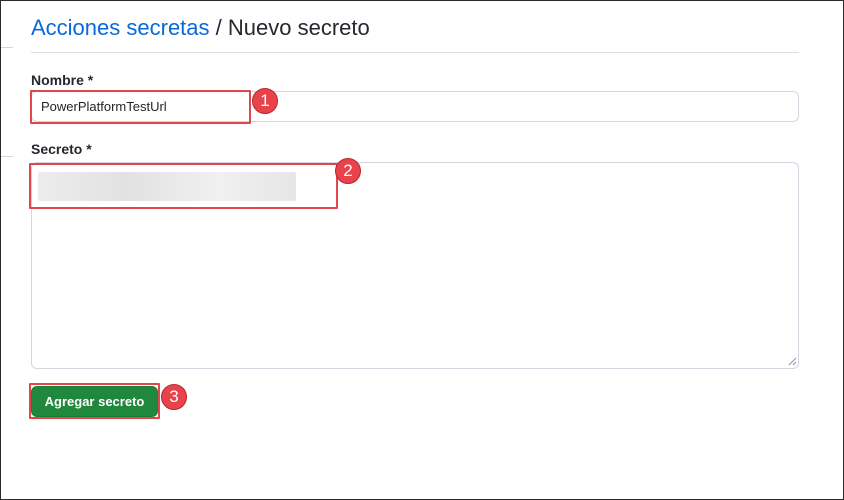 The width and height of the screenshot is (844, 500). What do you see at coordinates (415, 52) in the screenshot?
I see `header-divider` at bounding box center [415, 52].